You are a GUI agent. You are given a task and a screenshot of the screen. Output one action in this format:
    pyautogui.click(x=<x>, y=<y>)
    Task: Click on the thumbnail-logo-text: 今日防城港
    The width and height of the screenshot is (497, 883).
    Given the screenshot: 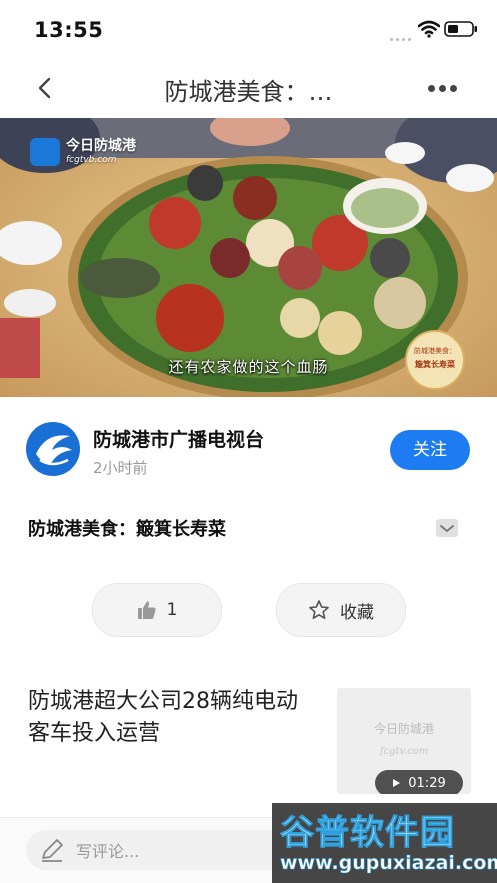 What is the action you would take?
    pyautogui.click(x=403, y=729)
    